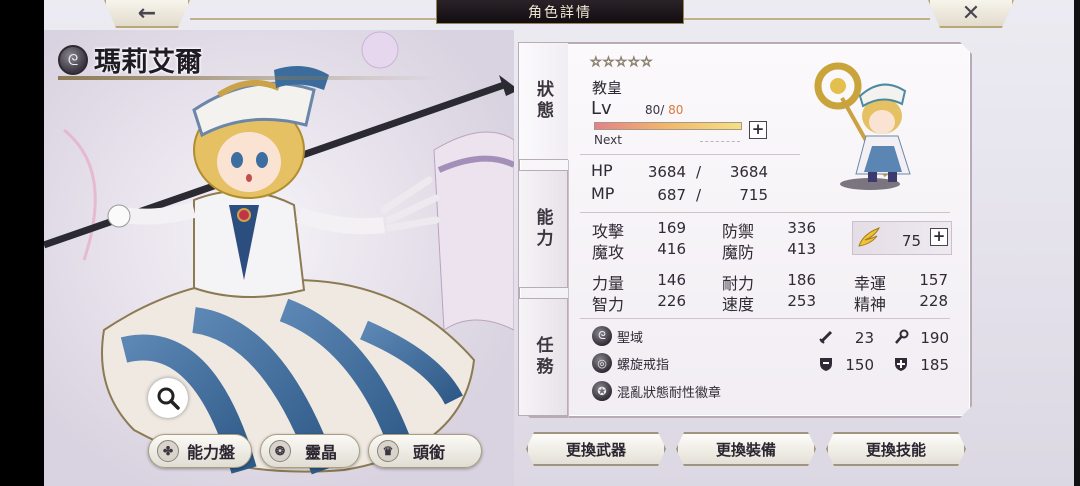 The width and height of the screenshot is (1080, 486). What do you see at coordinates (758, 130) in the screenshot?
I see `level-up-button: +` at bounding box center [758, 130].